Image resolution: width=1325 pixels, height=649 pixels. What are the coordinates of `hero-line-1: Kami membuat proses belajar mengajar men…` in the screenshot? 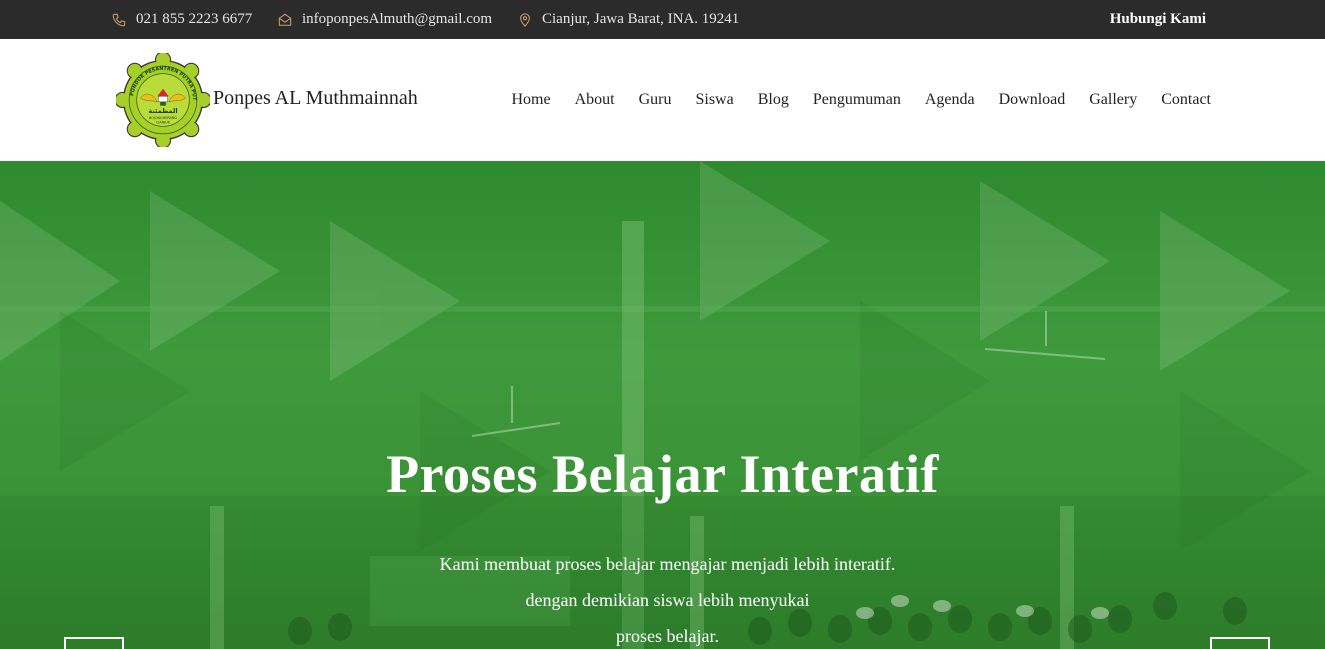 It's located at (667, 564).